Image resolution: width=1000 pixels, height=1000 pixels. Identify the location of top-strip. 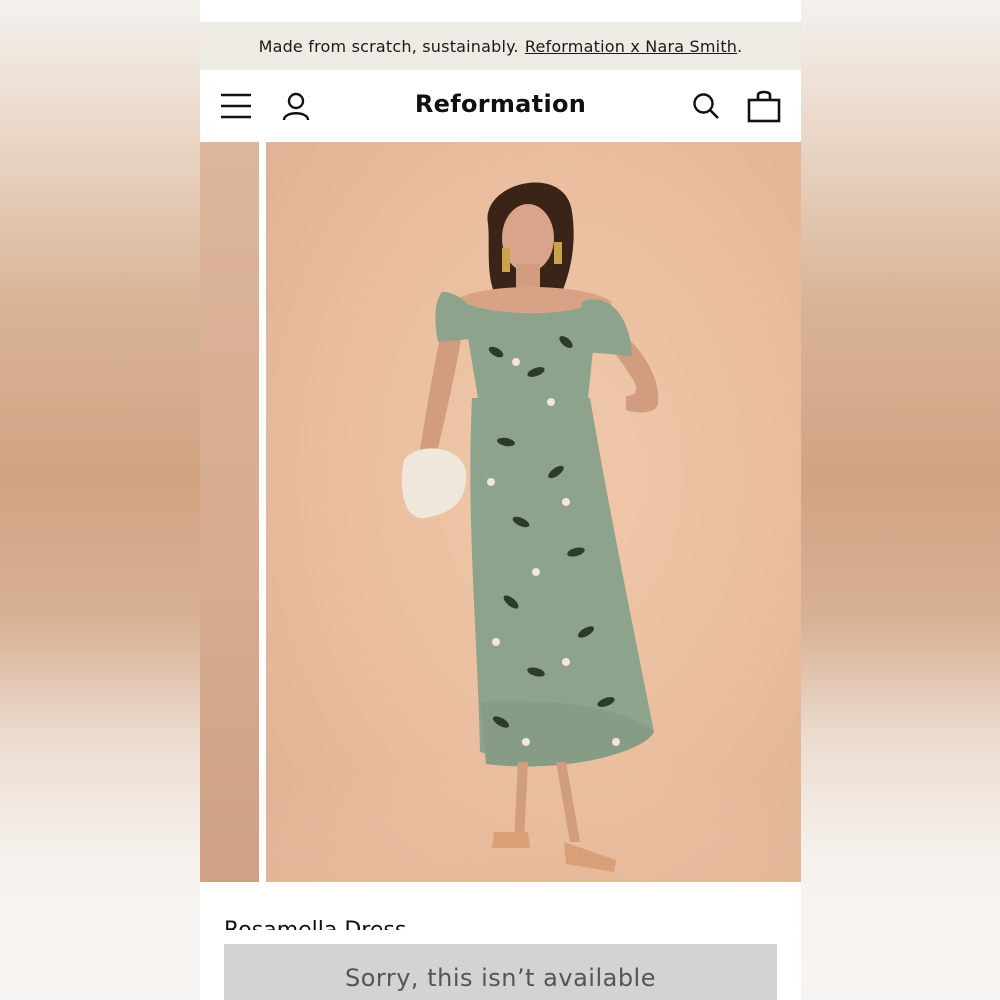
(500, 11).